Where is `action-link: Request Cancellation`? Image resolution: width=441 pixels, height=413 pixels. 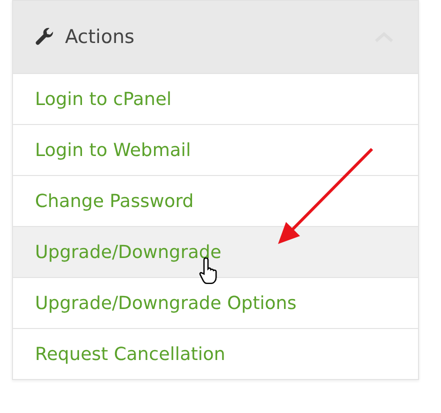 action-link: Request Cancellation is located at coordinates (215, 353).